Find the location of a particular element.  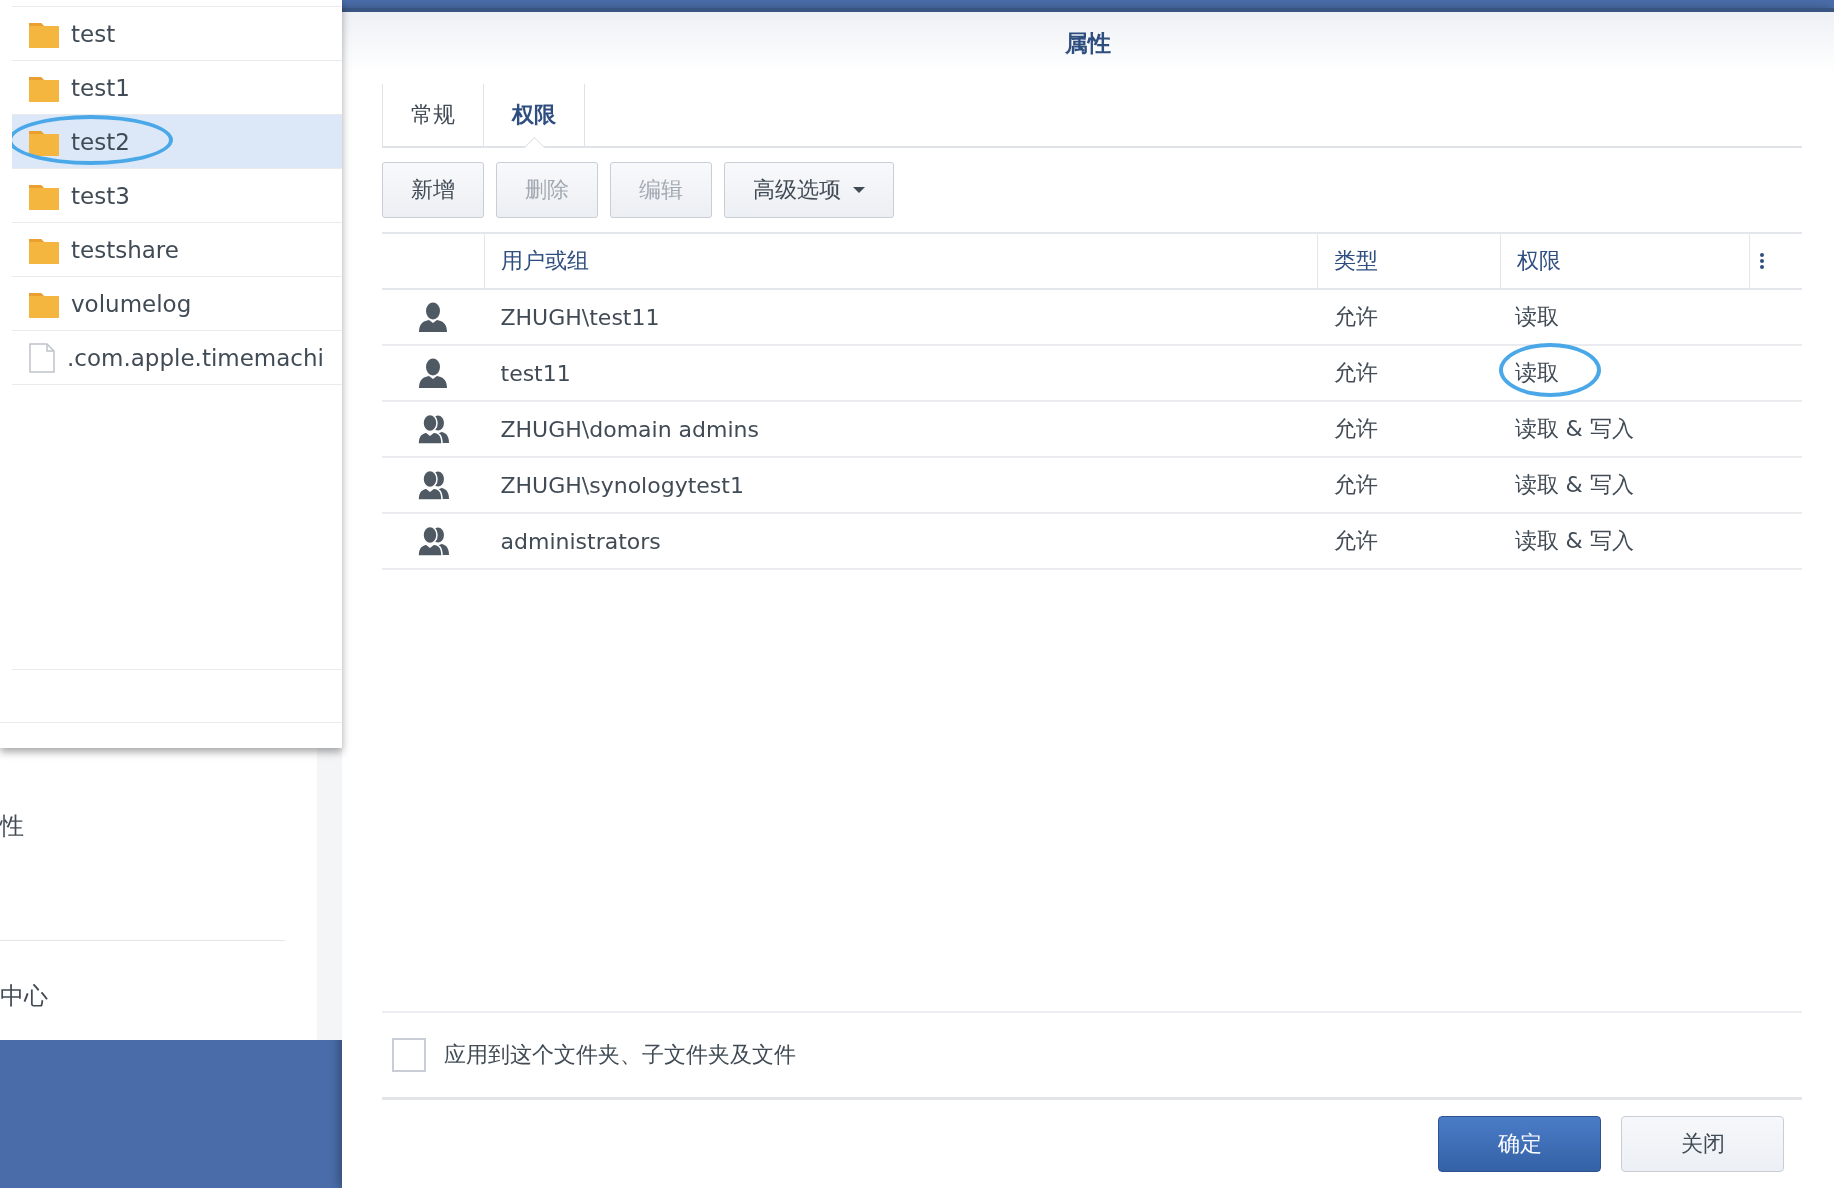

dialog-title: 属性 is located at coordinates (1088, 43).